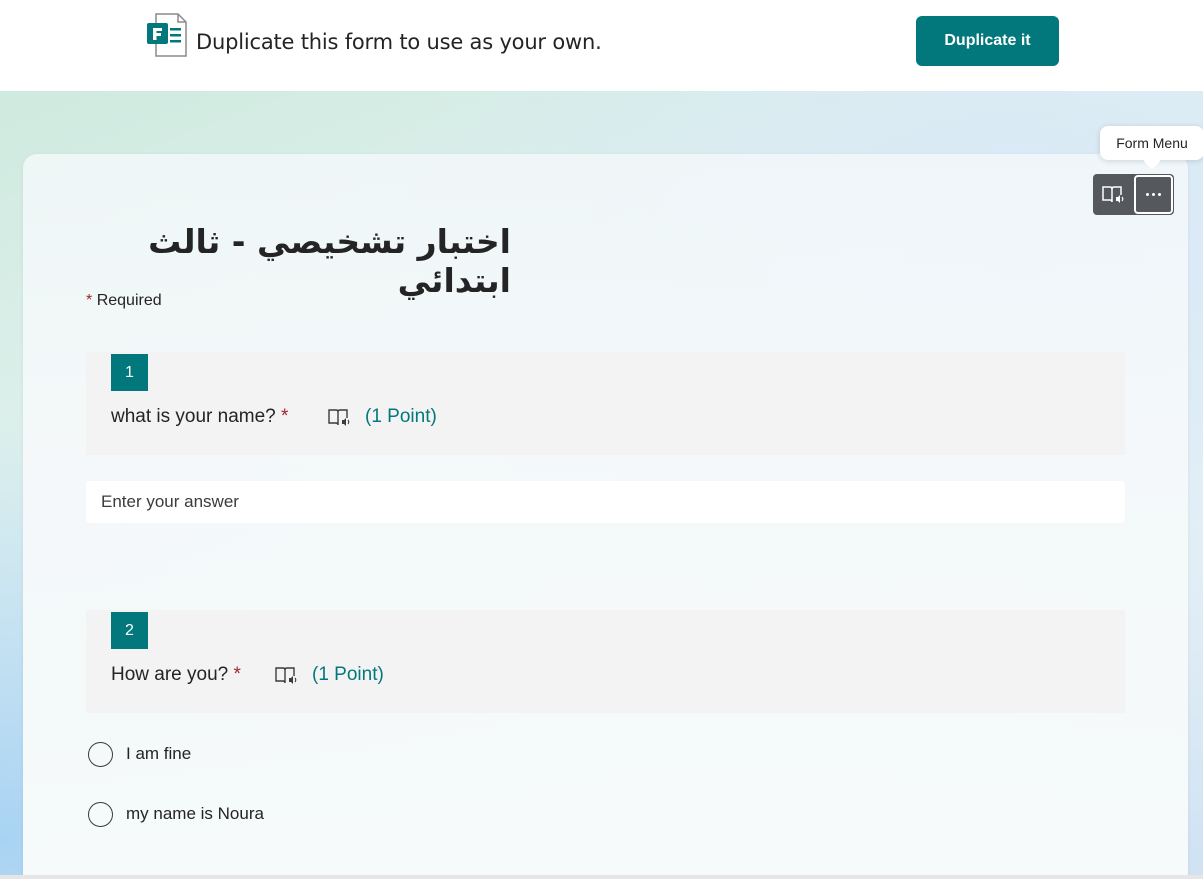 The height and width of the screenshot is (879, 1203). I want to click on required-label: Required, so click(129, 300).